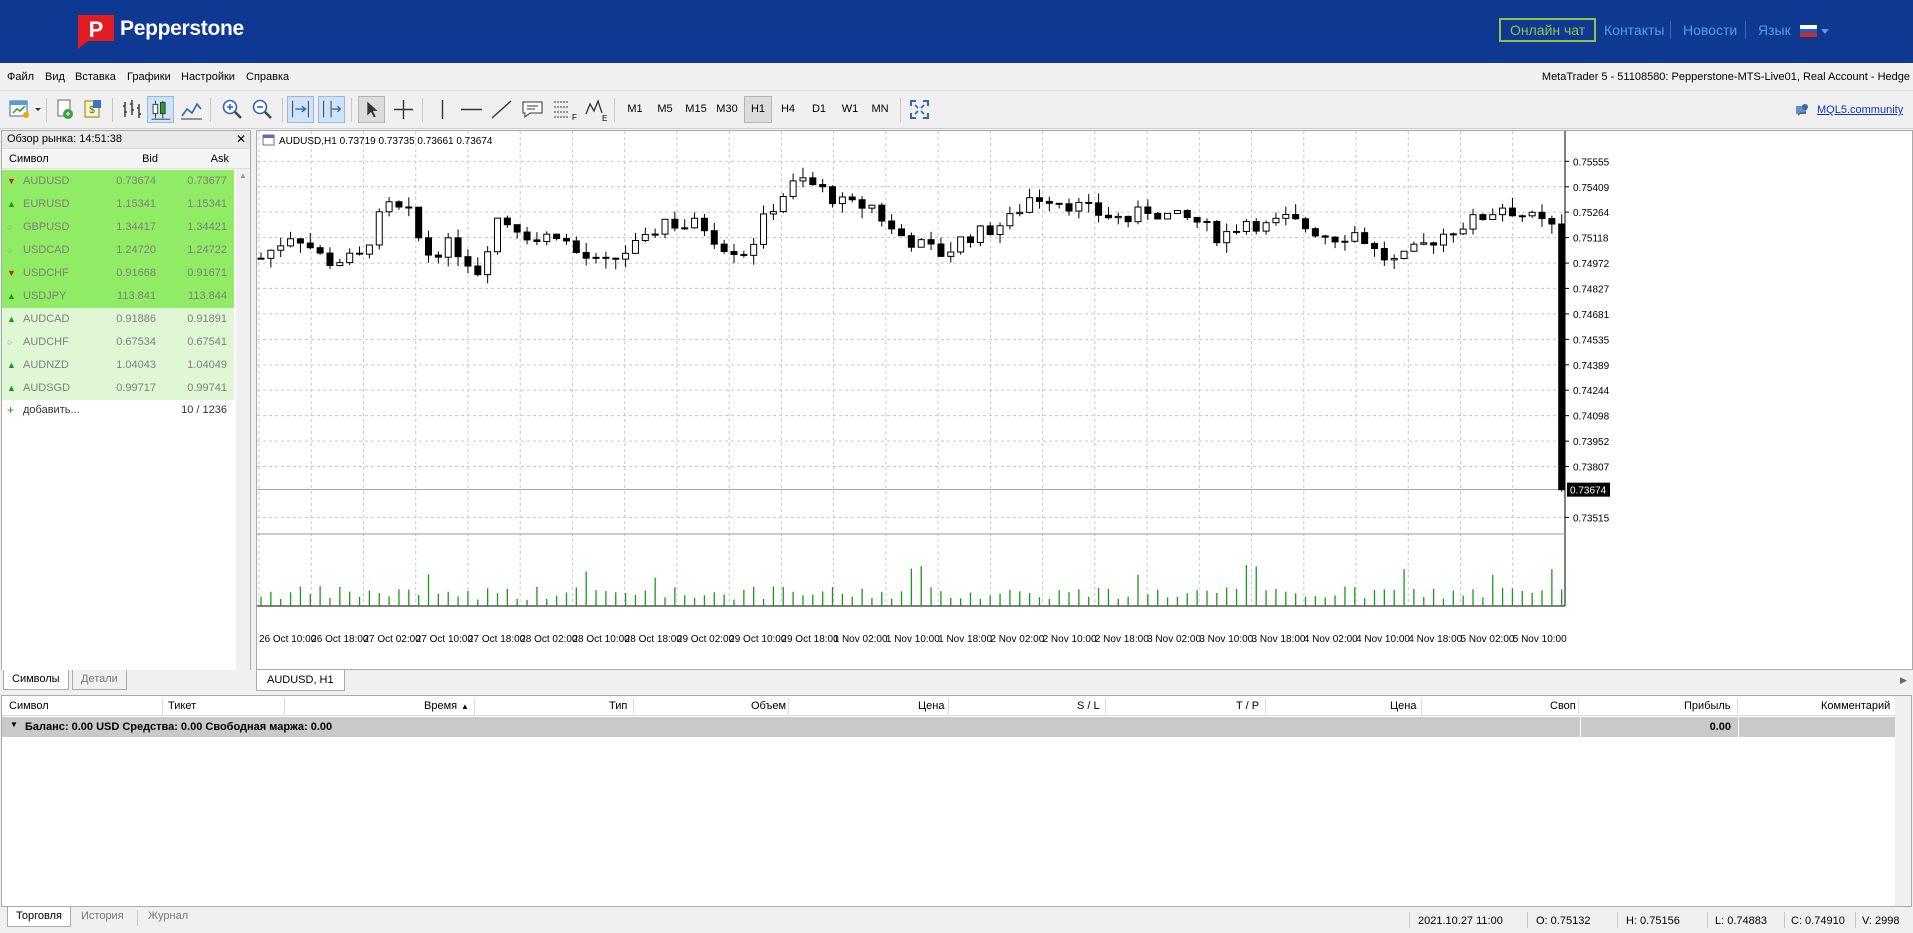 This screenshot has width=1913, height=933. I want to click on col-volume: Объем, so click(768, 706).